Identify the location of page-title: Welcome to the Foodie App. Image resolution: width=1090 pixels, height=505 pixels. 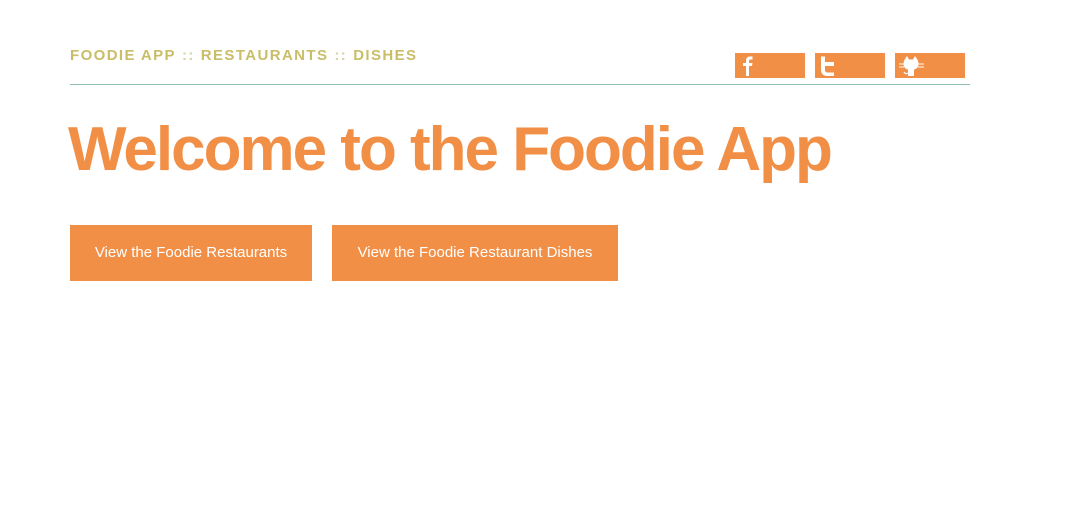
(450, 149).